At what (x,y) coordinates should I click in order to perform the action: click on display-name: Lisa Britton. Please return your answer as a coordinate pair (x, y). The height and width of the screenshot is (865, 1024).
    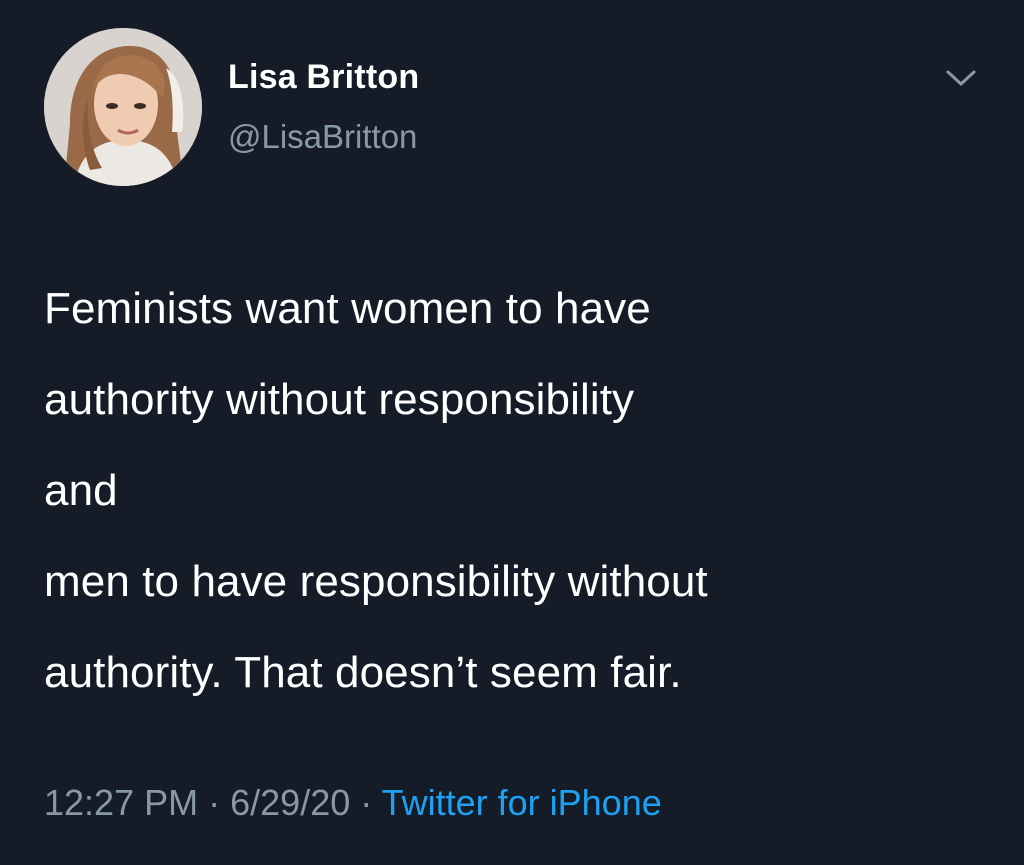
    Looking at the image, I should click on (323, 77).